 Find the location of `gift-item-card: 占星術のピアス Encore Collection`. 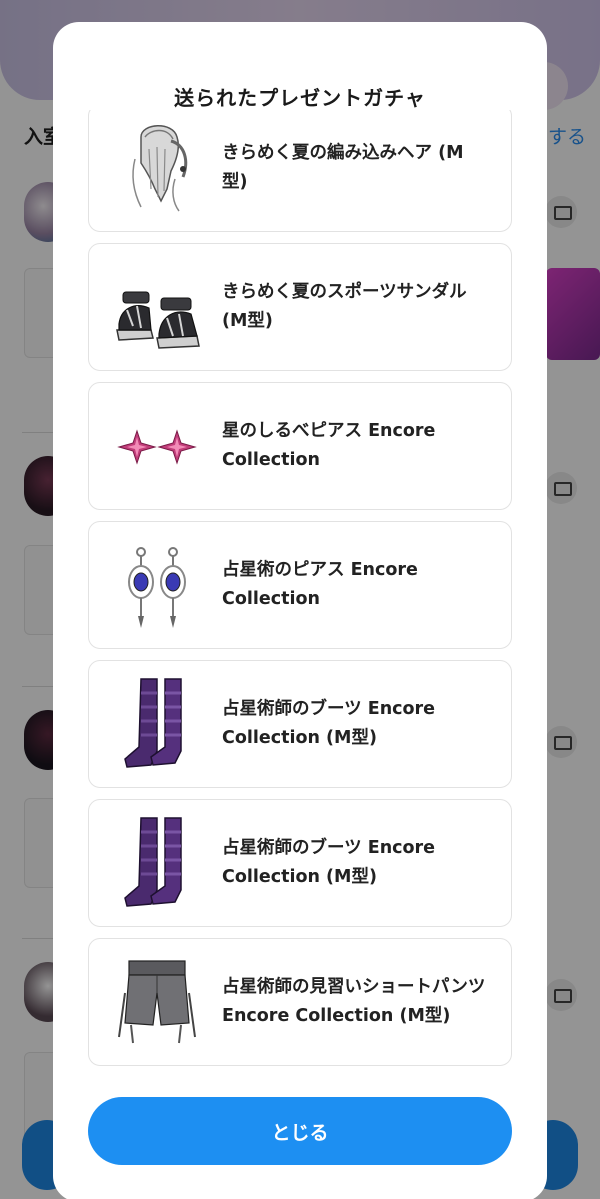

gift-item-card: 占星術のピアス Encore Collection is located at coordinates (300, 585).